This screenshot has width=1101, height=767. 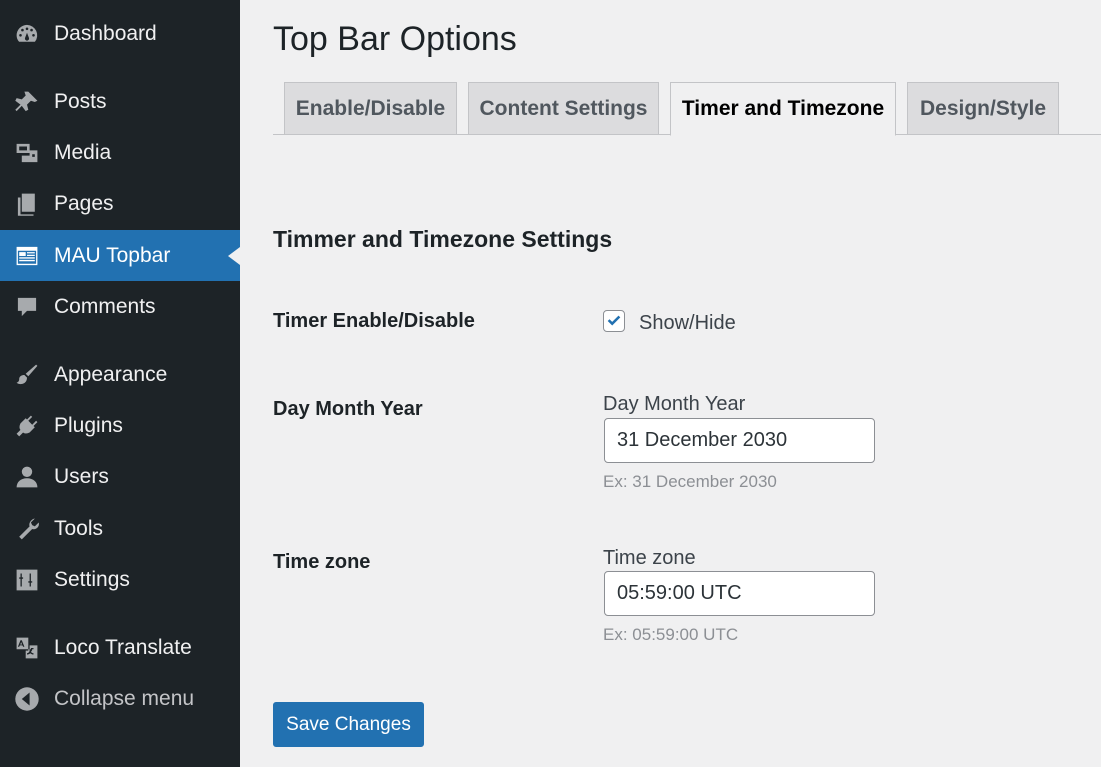 I want to click on media-icon, so click(x=27, y=153).